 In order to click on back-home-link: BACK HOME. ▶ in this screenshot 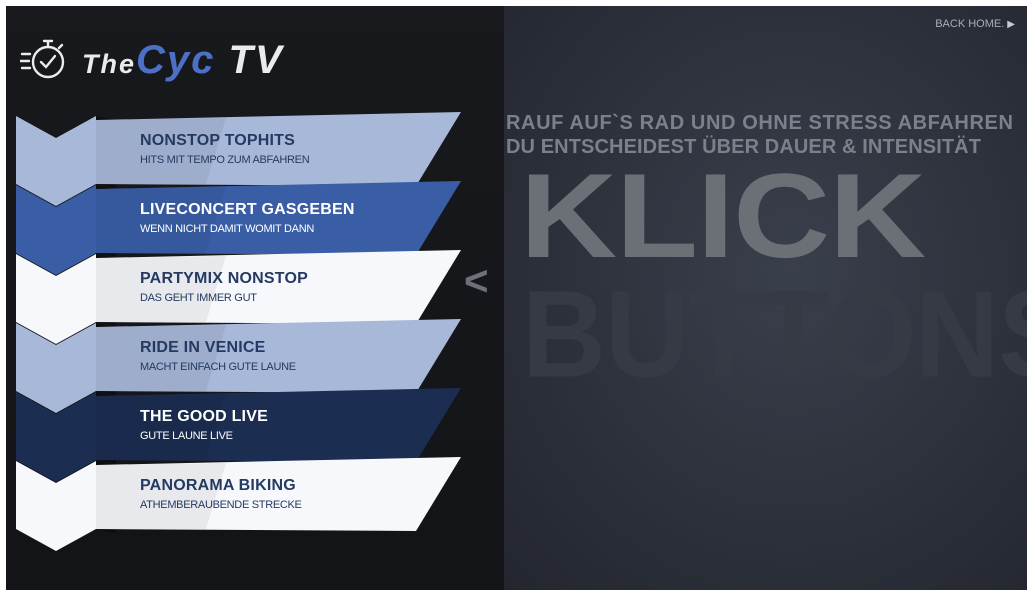, I will do `click(975, 24)`.